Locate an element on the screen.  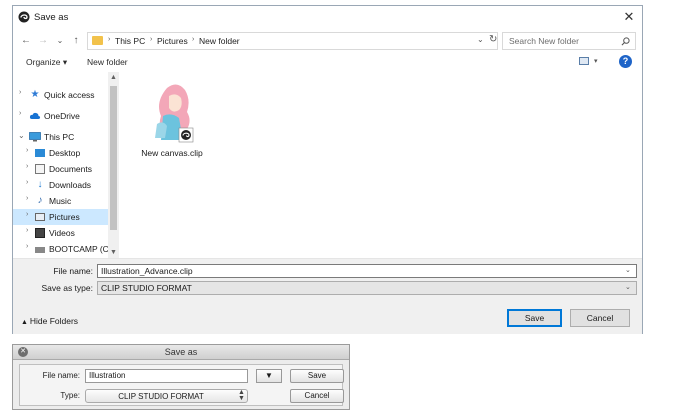
downloads-icon: ↓ is located at coordinates (40, 184).